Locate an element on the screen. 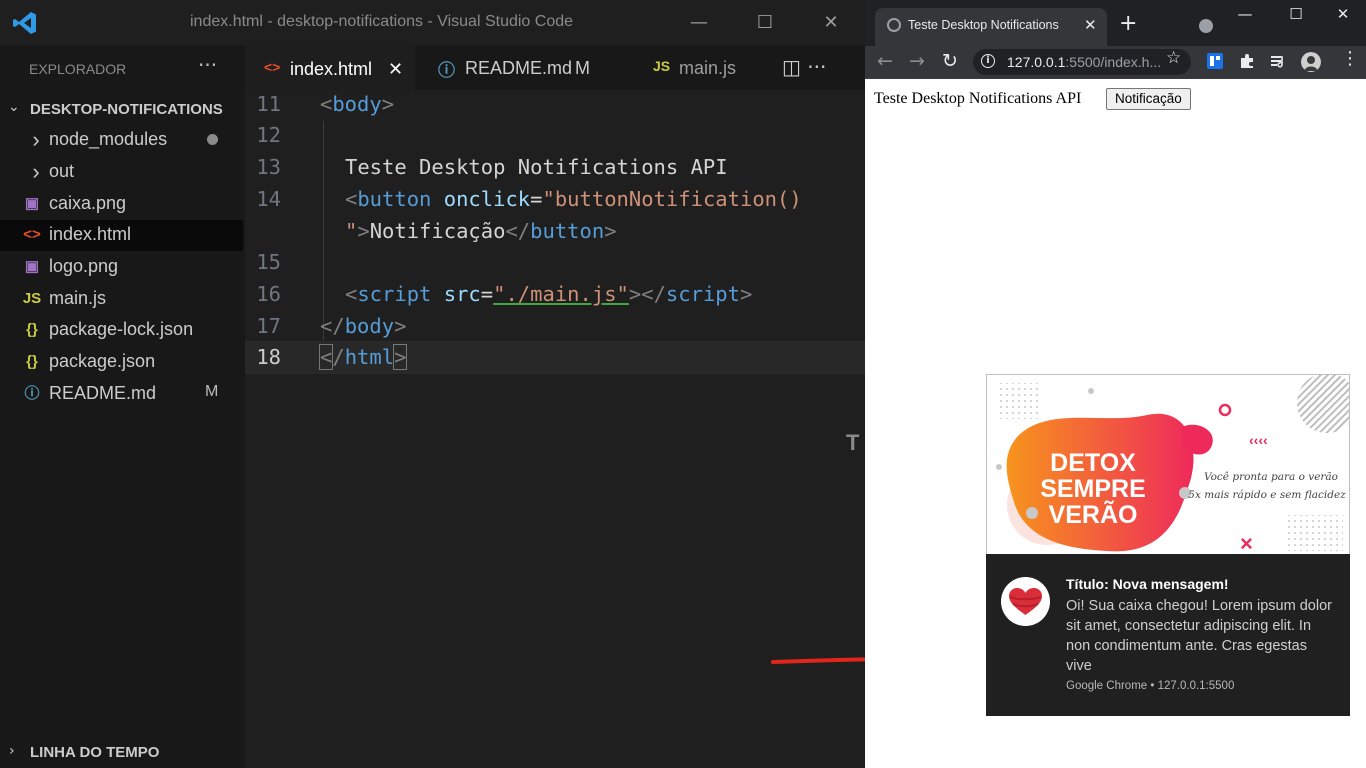  tree-item-label: package-lock.json is located at coordinates (121, 329).